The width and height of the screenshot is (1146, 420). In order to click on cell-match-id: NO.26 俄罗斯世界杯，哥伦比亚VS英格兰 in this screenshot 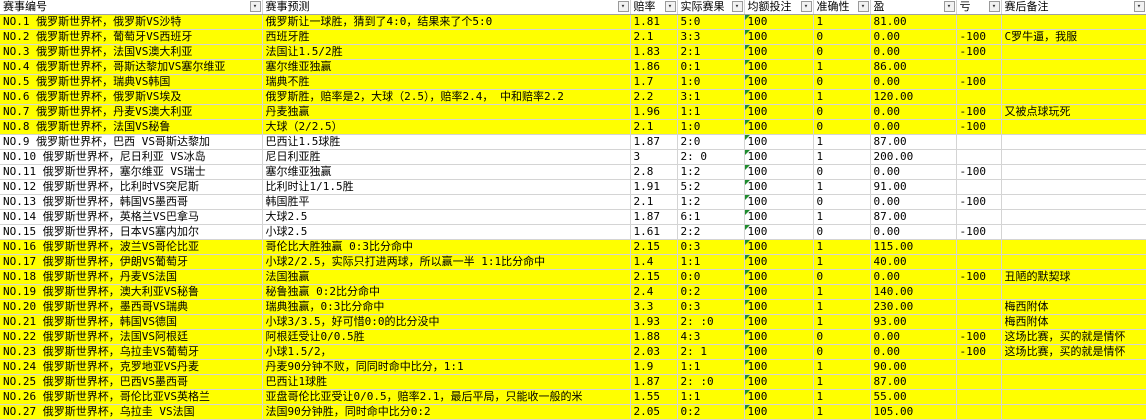, I will do `click(131, 397)`.